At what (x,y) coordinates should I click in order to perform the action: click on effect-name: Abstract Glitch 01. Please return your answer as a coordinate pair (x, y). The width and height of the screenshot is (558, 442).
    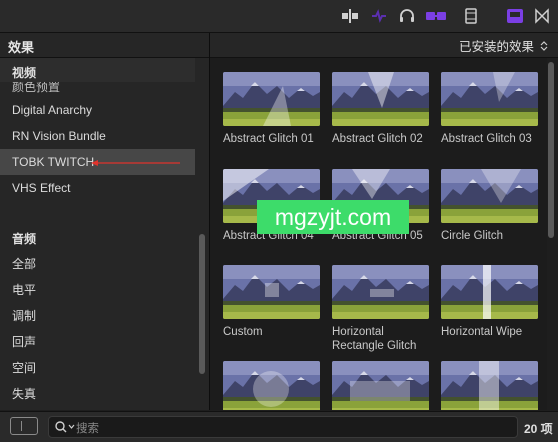
    Looking at the image, I should click on (268, 139).